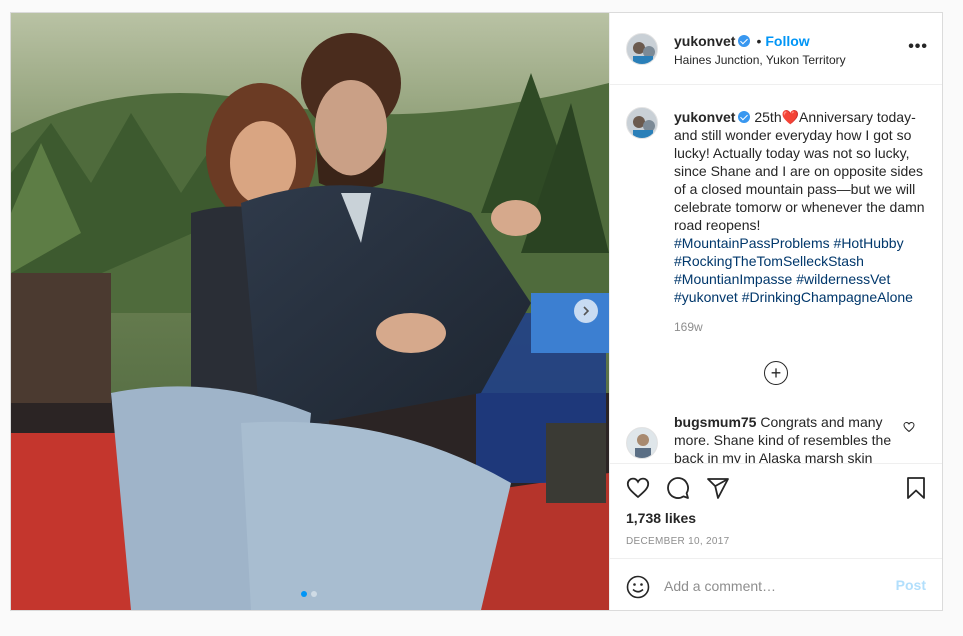 This screenshot has width=963, height=636. What do you see at coordinates (776, 518) in the screenshot?
I see `post-actions: 1,738 likes DECEMBER 10, 2017` at bounding box center [776, 518].